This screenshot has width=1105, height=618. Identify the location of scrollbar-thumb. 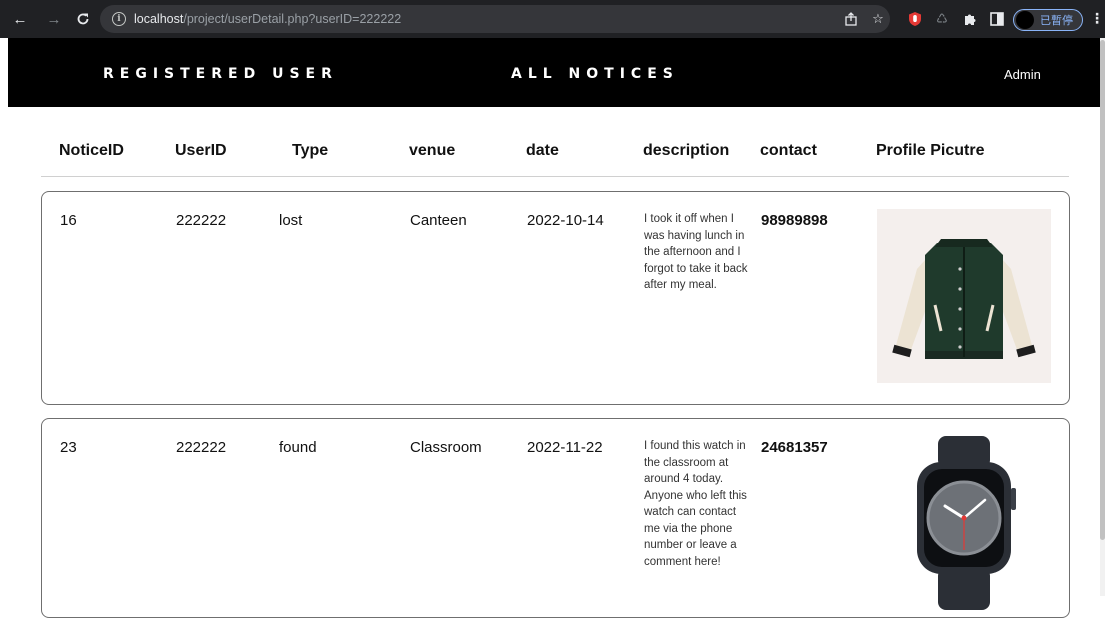
(1102, 290).